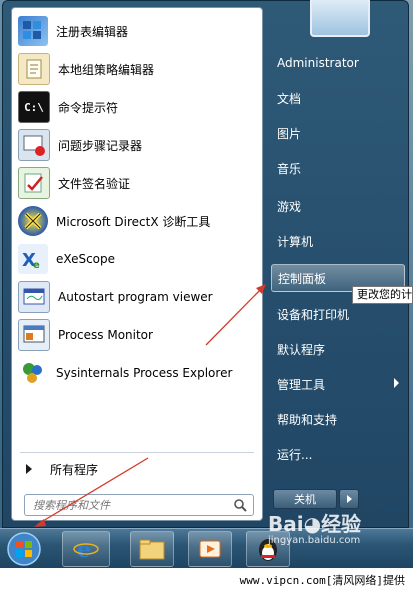  I want to click on taskbar-ie-button: e, so click(86, 549).